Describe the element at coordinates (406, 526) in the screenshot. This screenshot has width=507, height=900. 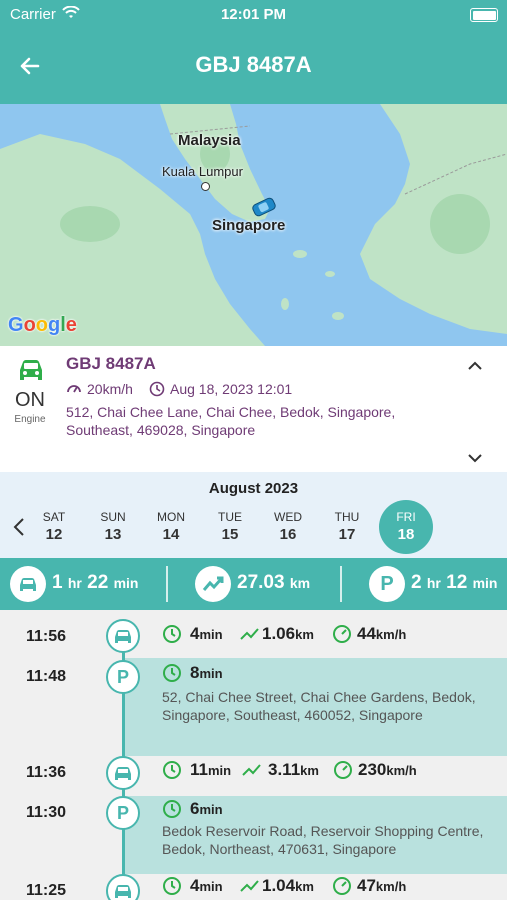
I see `day-fri-selected: FRI 18` at that location.